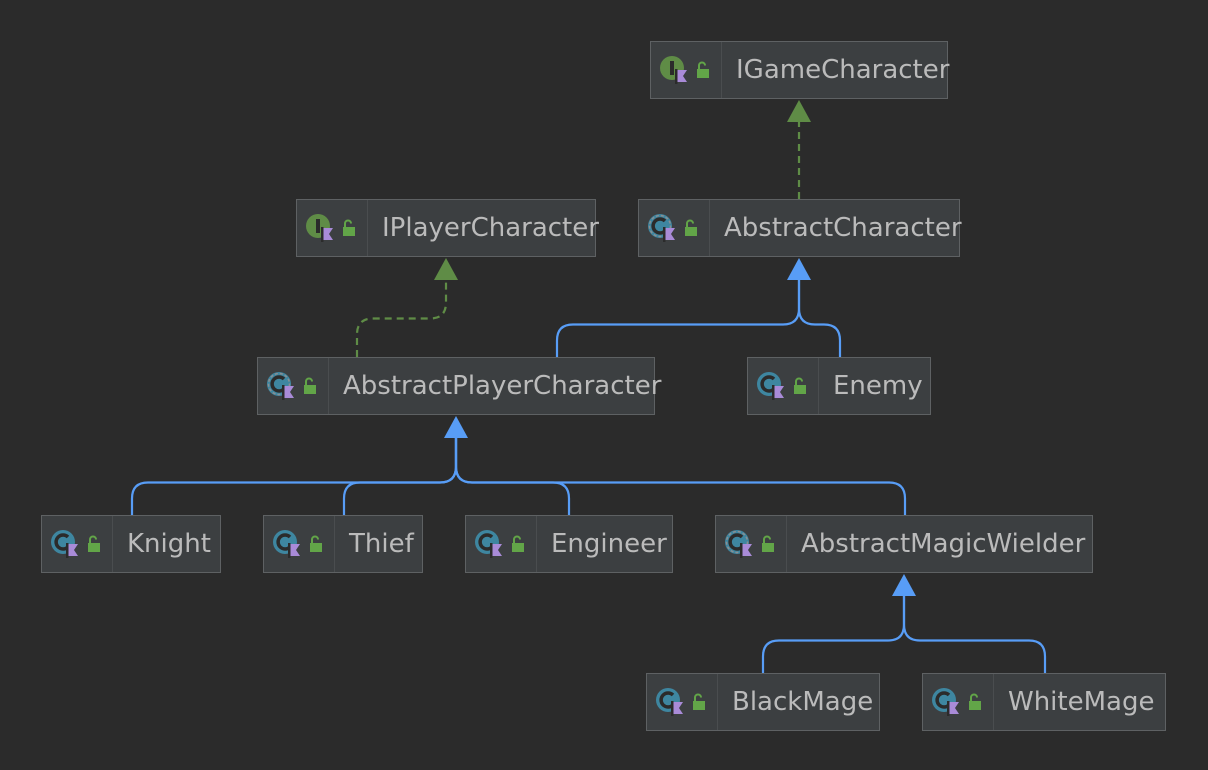 The image size is (1208, 770). What do you see at coordinates (803, 702) in the screenshot?
I see `node-label: BlackMage` at bounding box center [803, 702].